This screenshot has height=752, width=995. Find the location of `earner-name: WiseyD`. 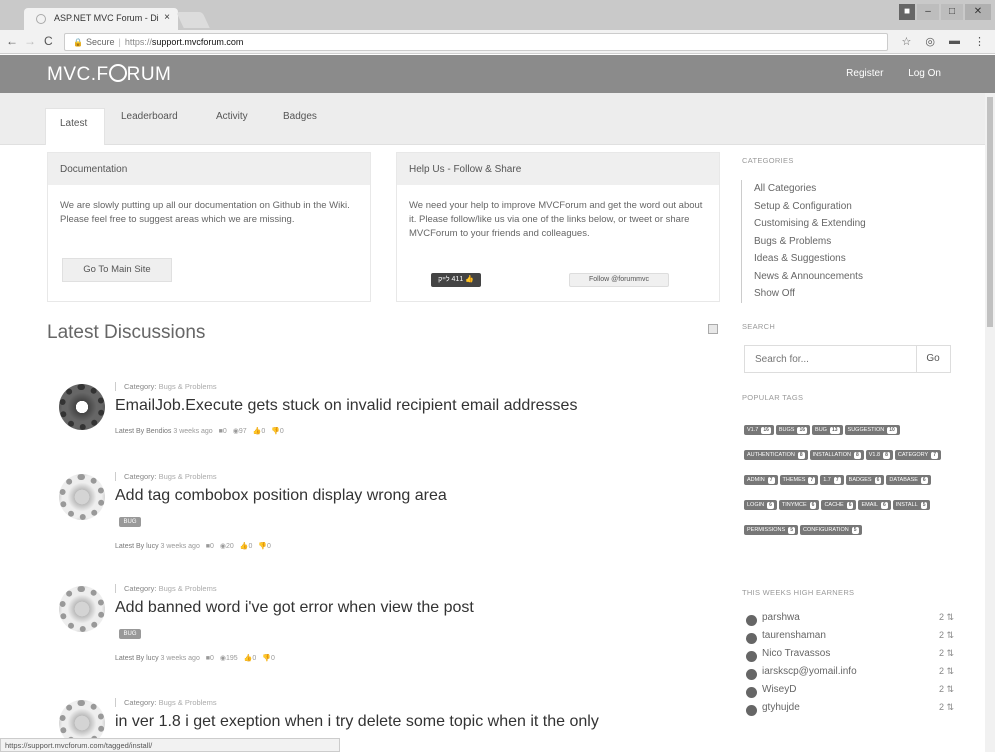

earner-name: WiseyD is located at coordinates (779, 689).